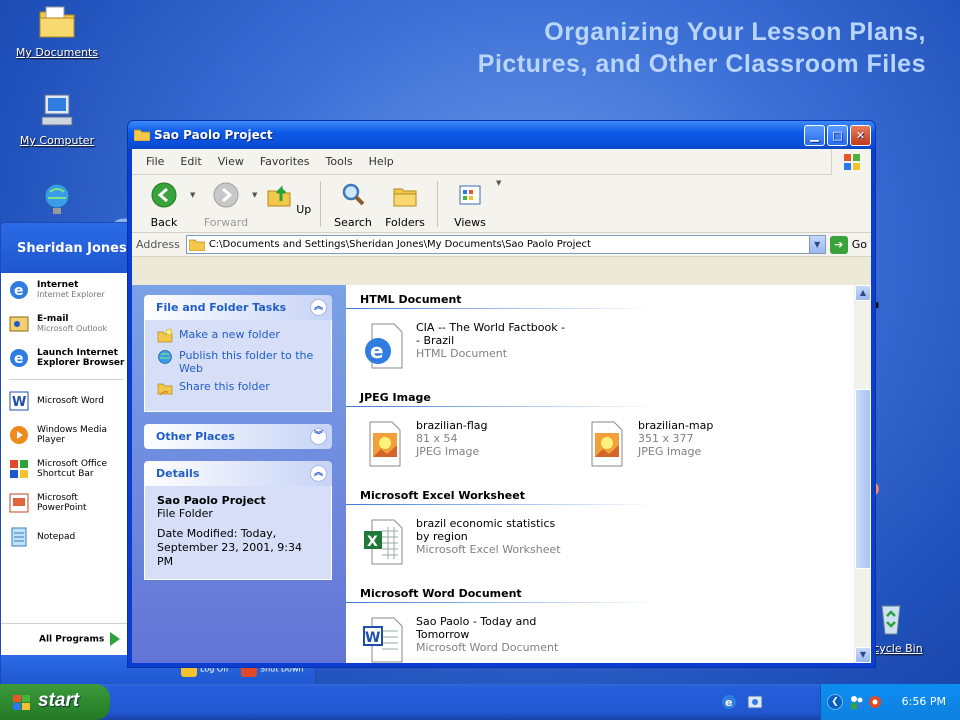 The height and width of the screenshot is (720, 960). Describe the element at coordinates (462, 353) in the screenshot. I see `file-type: HTML Document` at that location.